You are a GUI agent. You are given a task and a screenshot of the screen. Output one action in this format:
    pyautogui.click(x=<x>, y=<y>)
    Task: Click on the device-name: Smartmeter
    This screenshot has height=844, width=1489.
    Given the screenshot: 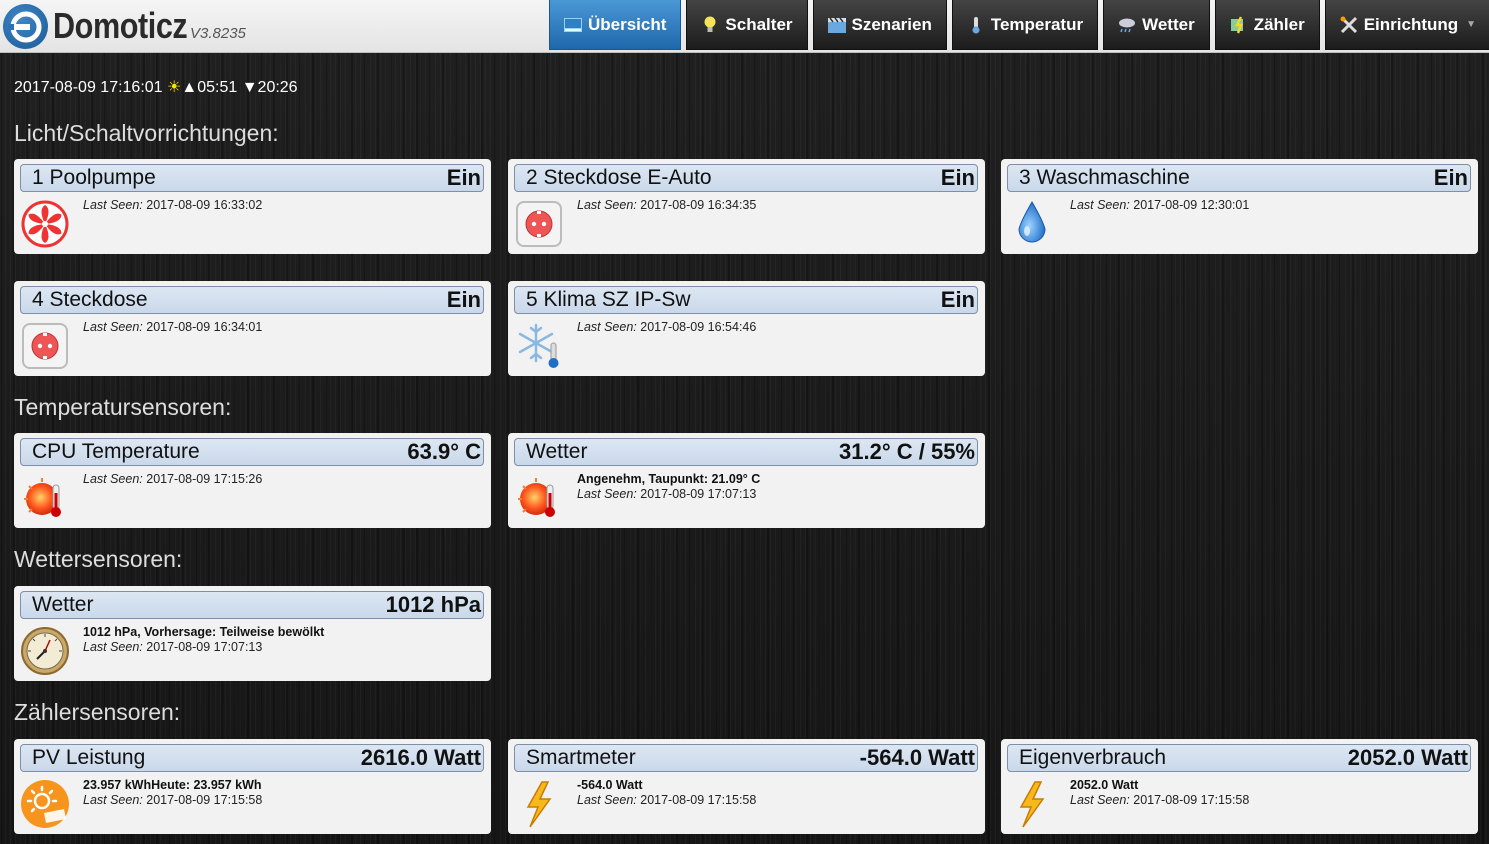 What is the action you would take?
    pyautogui.click(x=581, y=757)
    